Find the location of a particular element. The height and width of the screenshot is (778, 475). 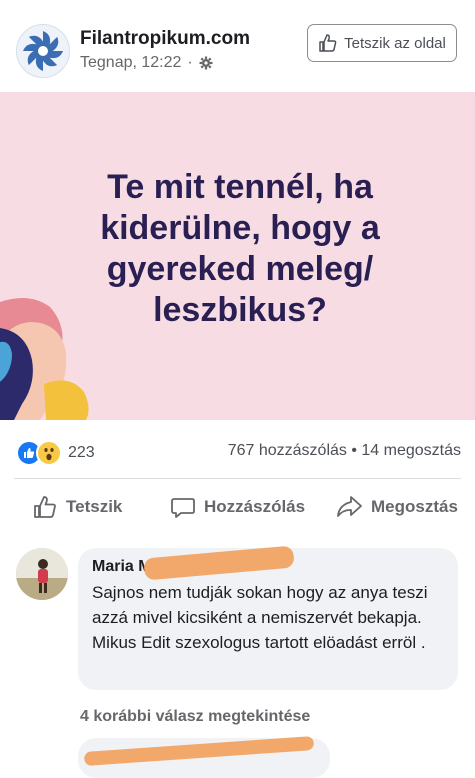

pinwheel-logo-icon is located at coordinates (43, 51).